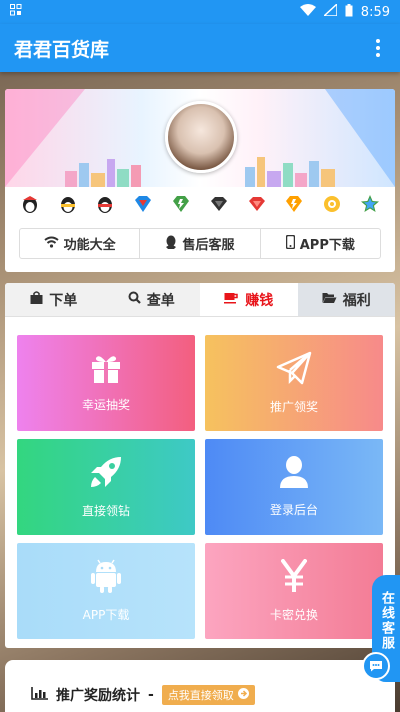  What do you see at coordinates (293, 615) in the screenshot?
I see `card-redeem-label: 卡密兑换` at bounding box center [293, 615].